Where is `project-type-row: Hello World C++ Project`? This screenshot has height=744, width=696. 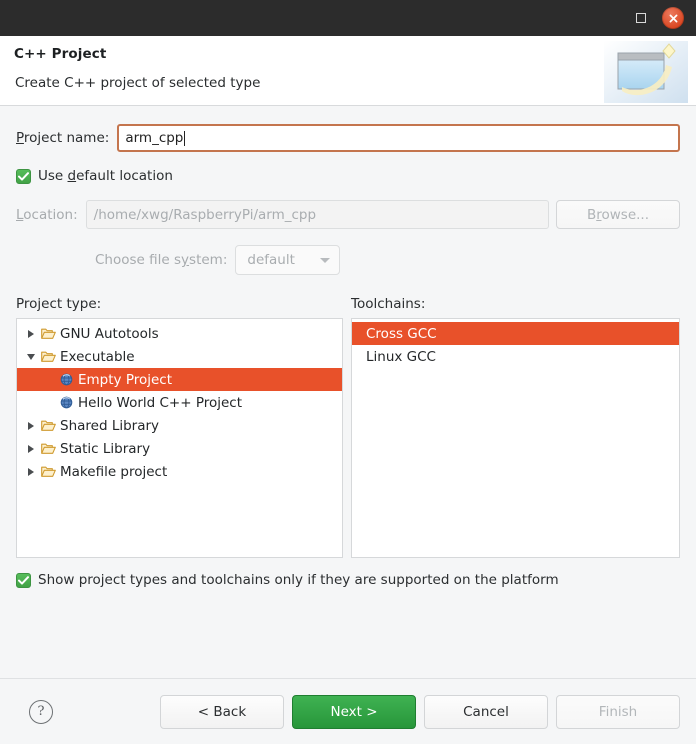 project-type-row: Hello World C++ Project is located at coordinates (179, 402).